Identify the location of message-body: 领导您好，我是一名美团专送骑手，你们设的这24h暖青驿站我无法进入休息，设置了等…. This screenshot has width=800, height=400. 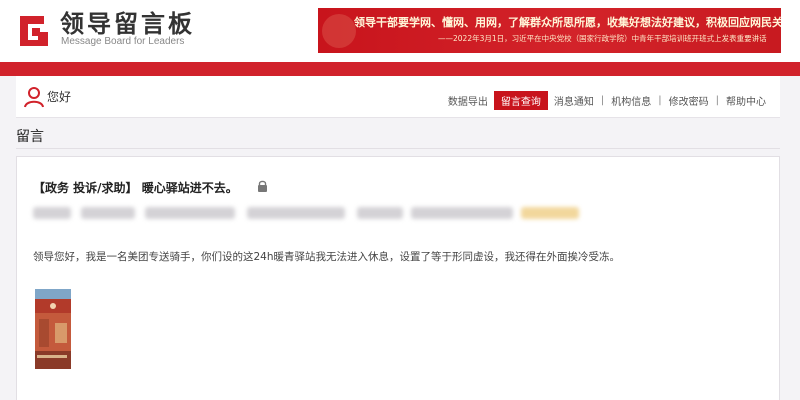
(327, 257).